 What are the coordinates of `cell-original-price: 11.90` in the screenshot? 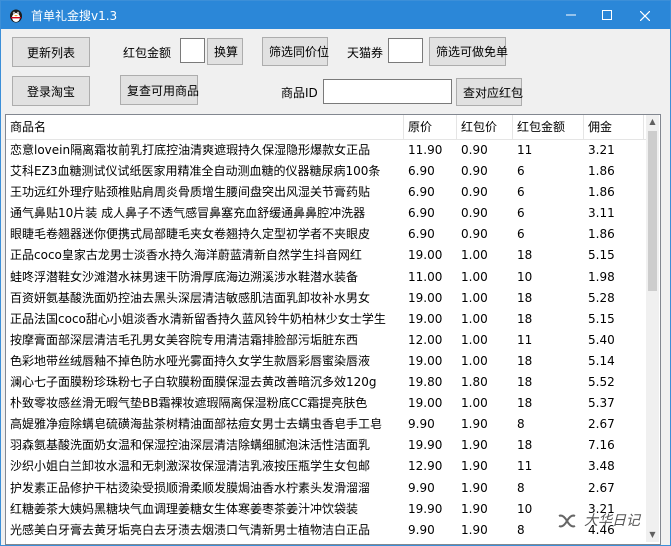 It's located at (425, 150).